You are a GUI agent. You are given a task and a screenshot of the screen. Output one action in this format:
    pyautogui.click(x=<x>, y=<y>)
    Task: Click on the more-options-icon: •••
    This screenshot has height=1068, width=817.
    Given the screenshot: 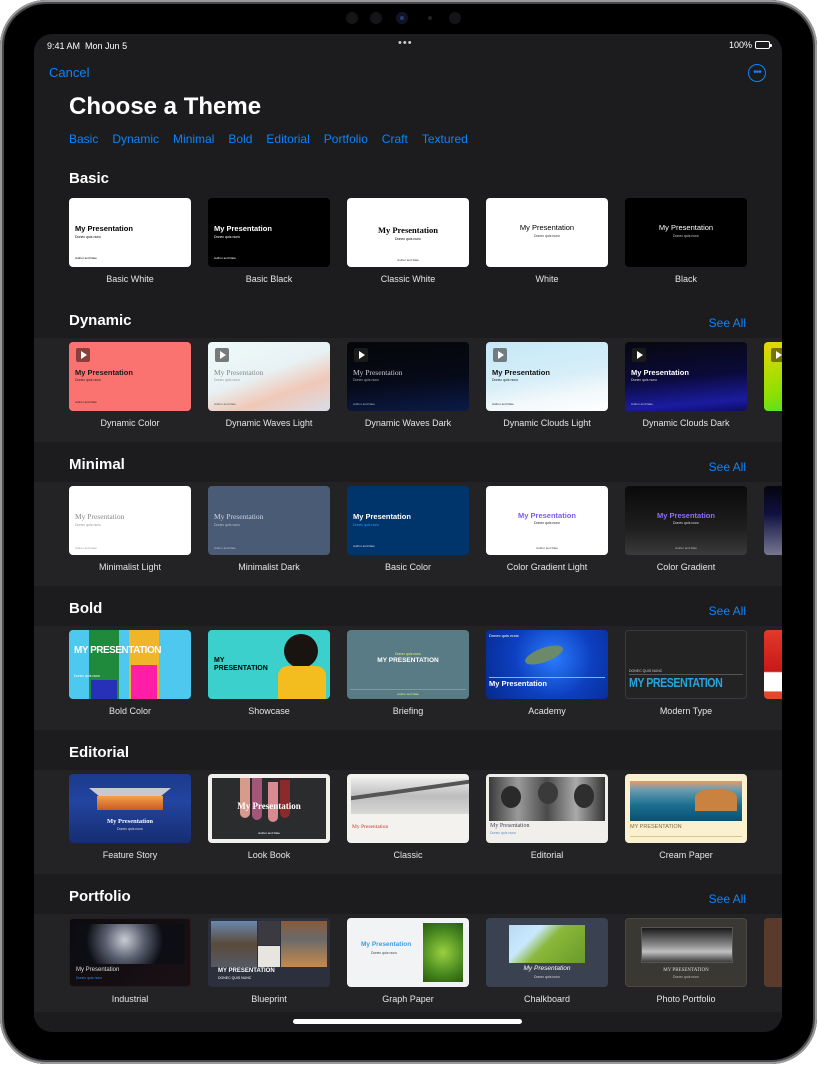 What is the action you would take?
    pyautogui.click(x=757, y=73)
    